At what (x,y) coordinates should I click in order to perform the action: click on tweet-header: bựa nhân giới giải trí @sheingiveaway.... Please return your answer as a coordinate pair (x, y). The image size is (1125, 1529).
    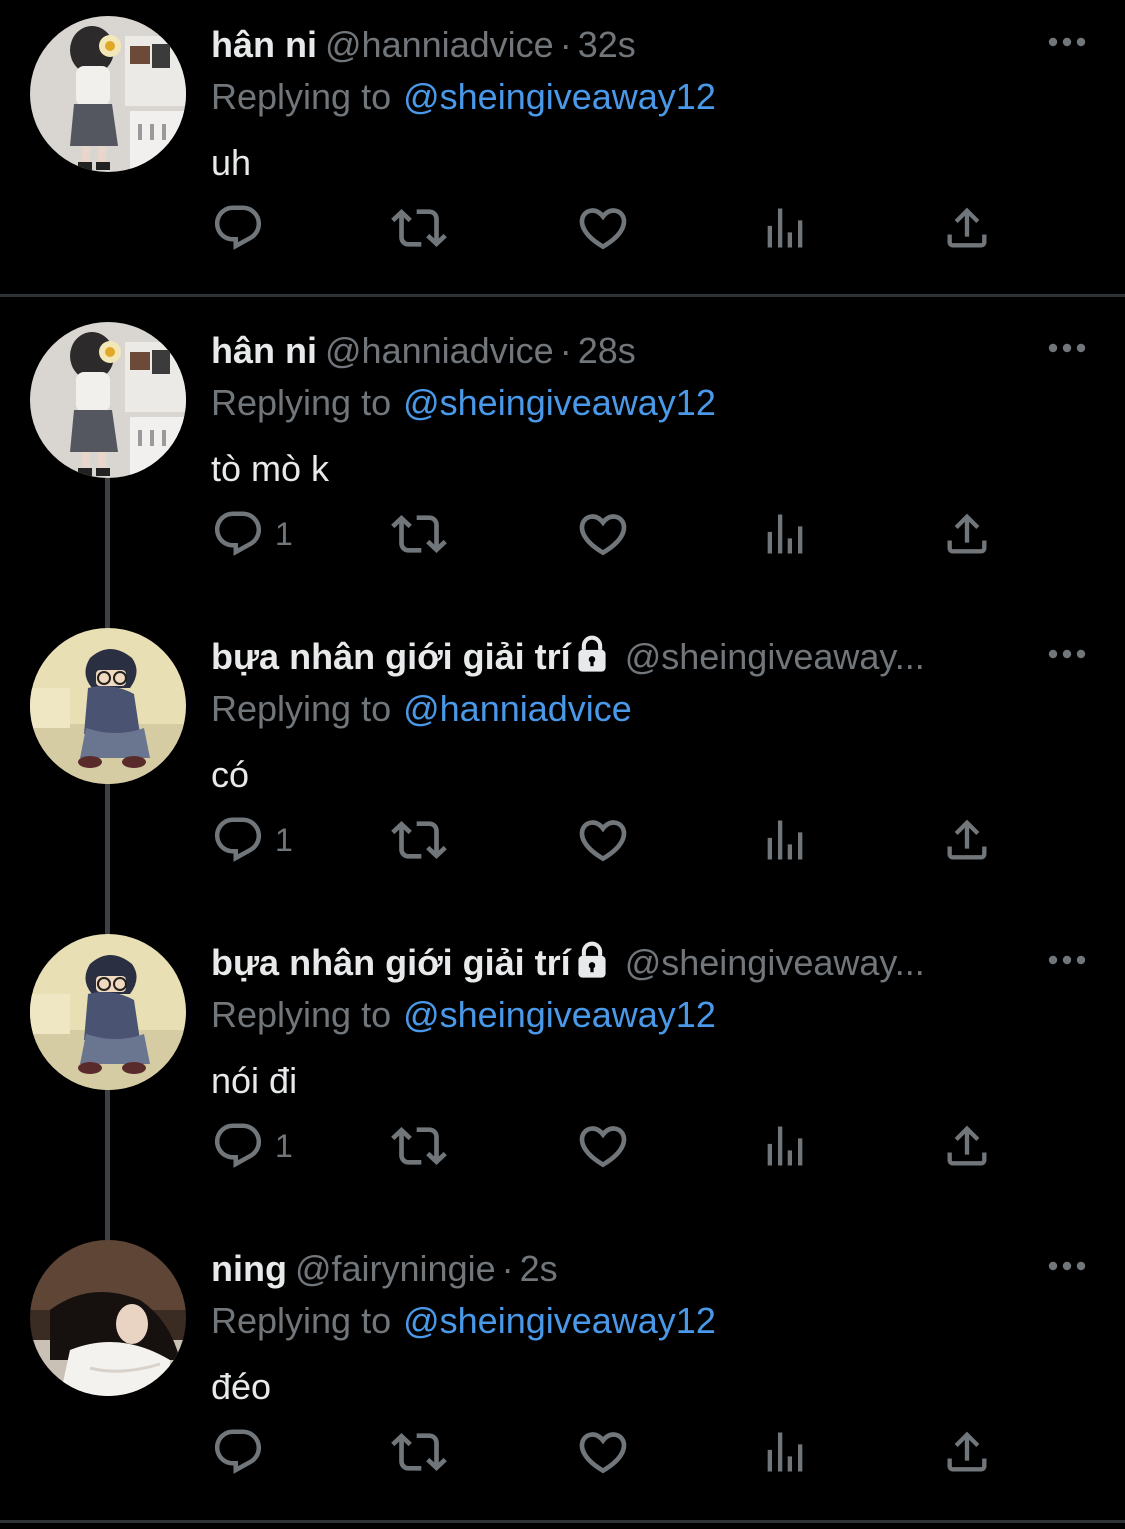
    Looking at the image, I should click on (613, 657).